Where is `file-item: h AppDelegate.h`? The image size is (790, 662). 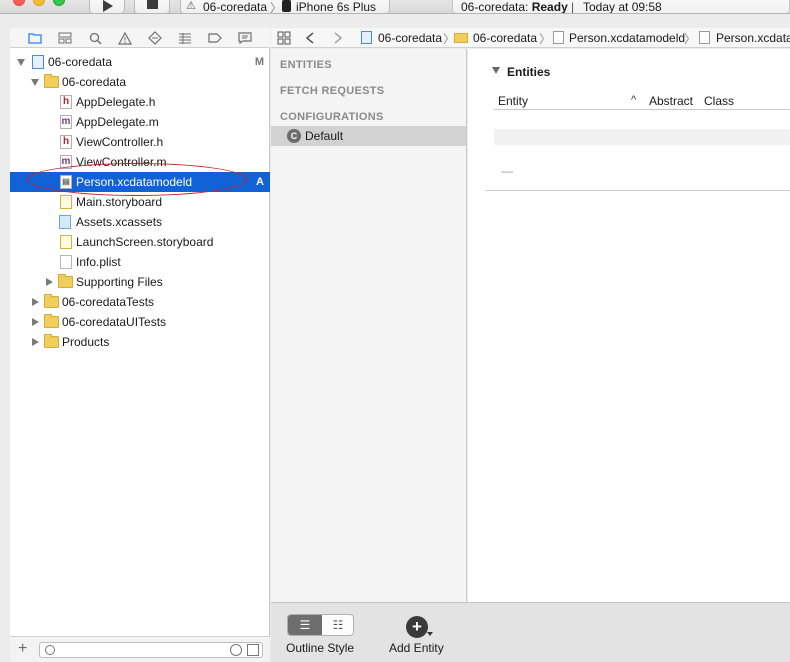
file-item: h AppDelegate.h is located at coordinates (140, 102).